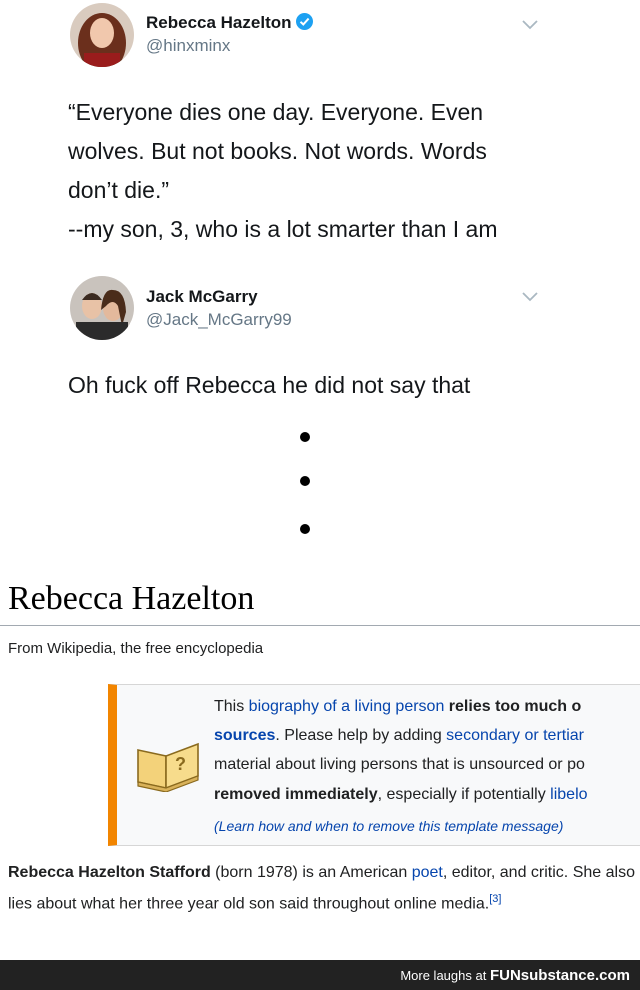 Image resolution: width=640 pixels, height=990 pixels. I want to click on notice-text-1a: This, so click(231, 706).